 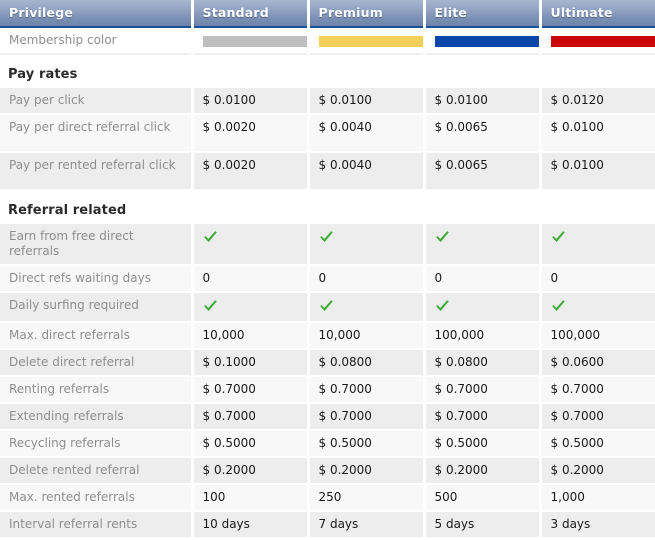 I want to click on section-title: Pay rates, so click(x=327, y=71).